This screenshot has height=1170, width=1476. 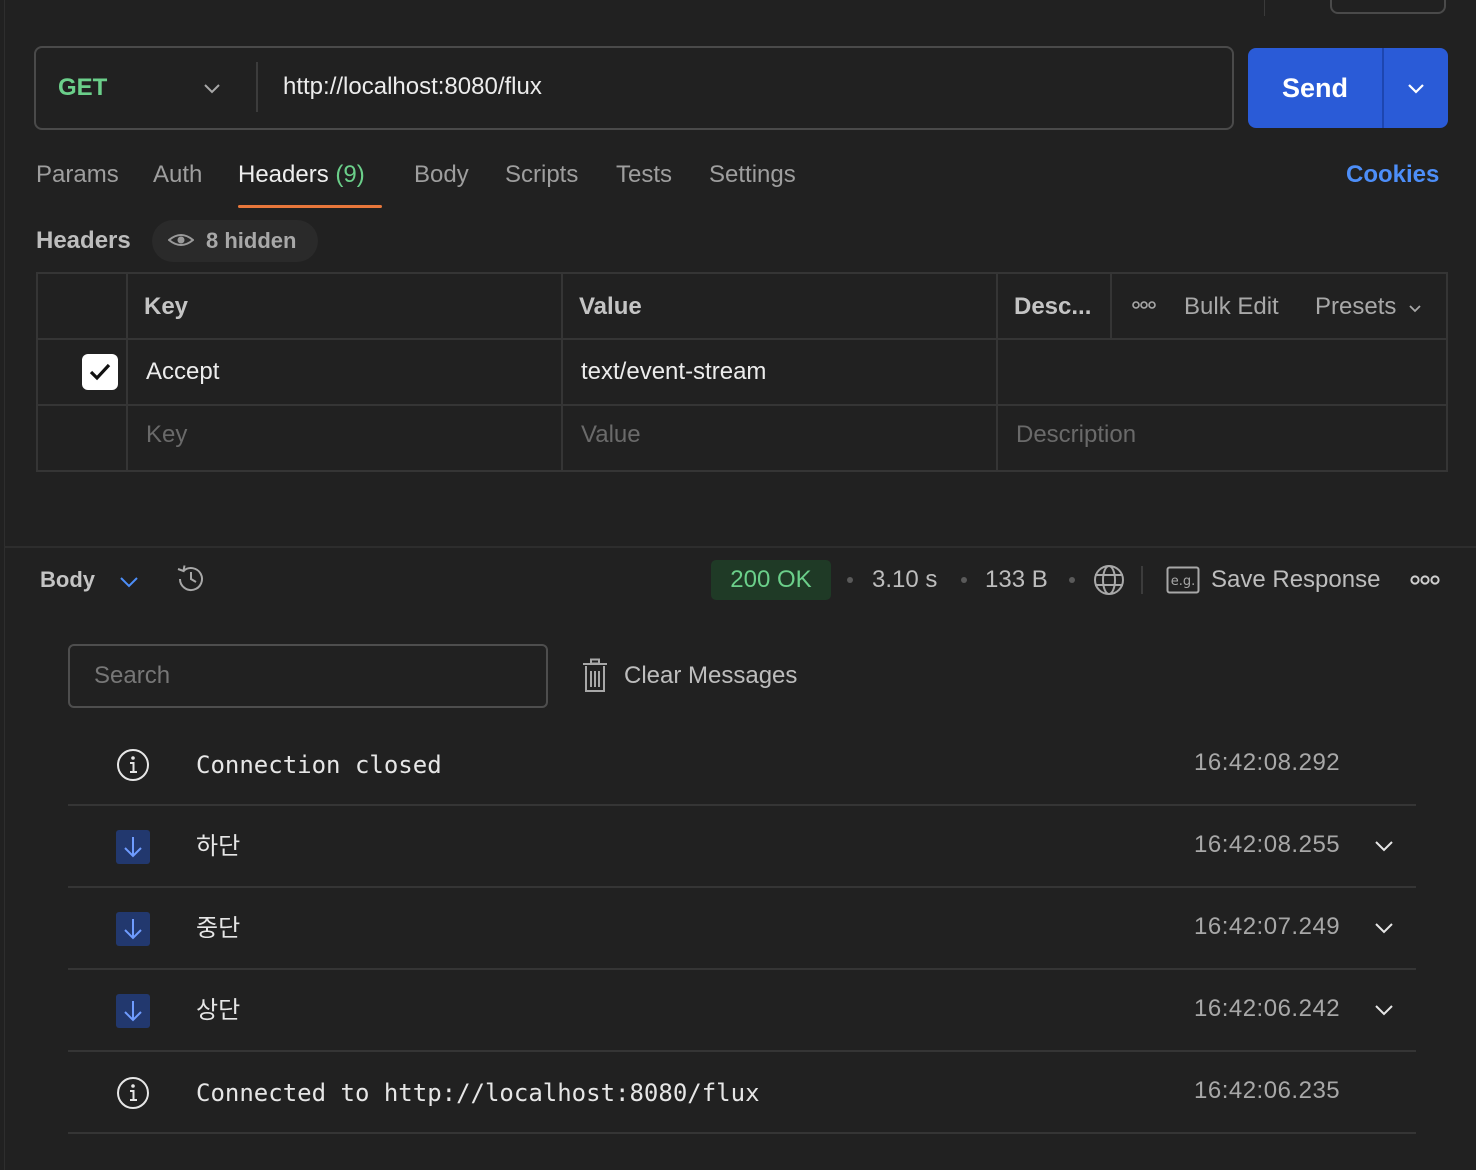 I want to click on status-badge: 200 OK, so click(x=771, y=580).